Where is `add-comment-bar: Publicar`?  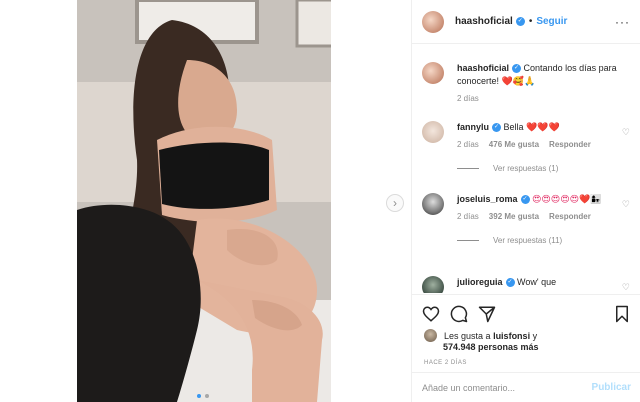
add-comment-bar: Publicar is located at coordinates (526, 387).